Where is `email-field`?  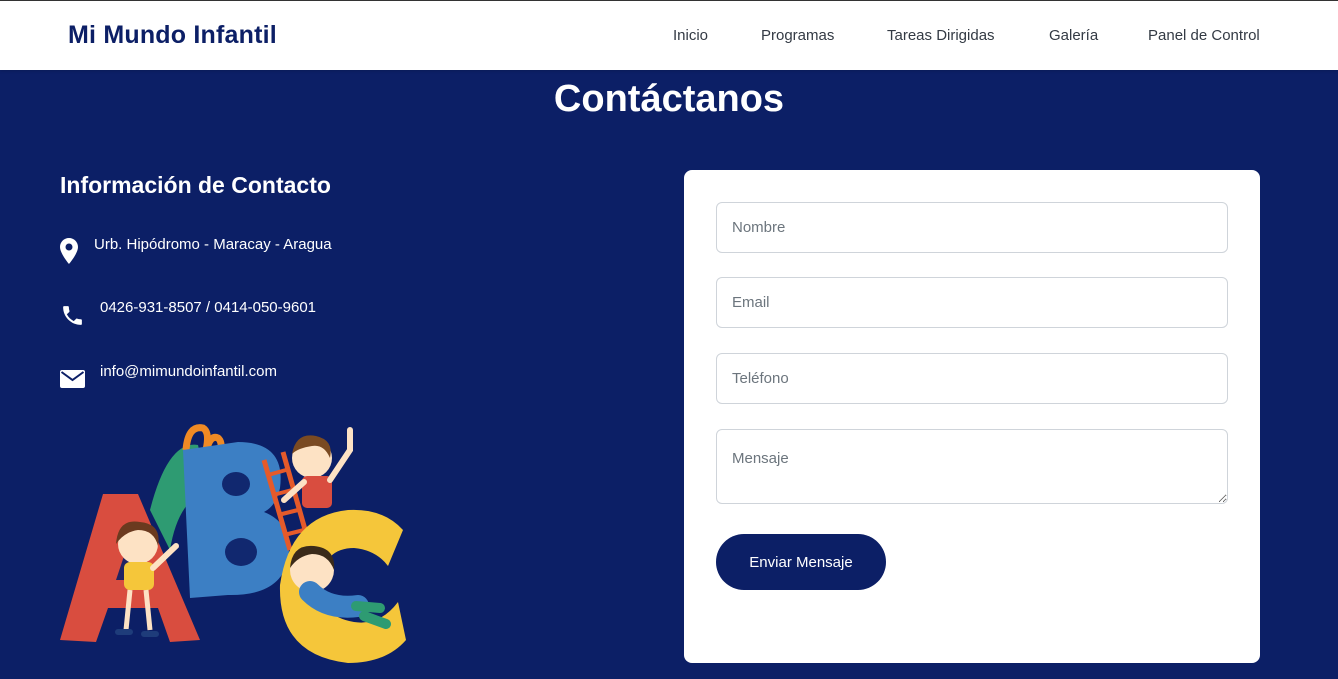 email-field is located at coordinates (972, 302).